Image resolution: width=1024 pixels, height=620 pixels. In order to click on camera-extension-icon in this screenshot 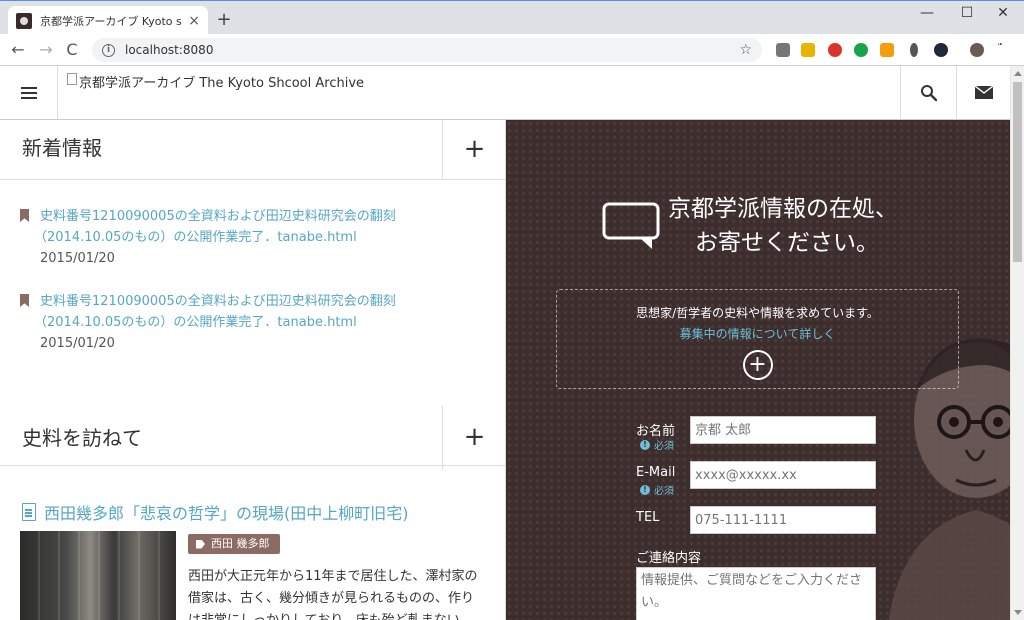, I will do `click(783, 50)`.